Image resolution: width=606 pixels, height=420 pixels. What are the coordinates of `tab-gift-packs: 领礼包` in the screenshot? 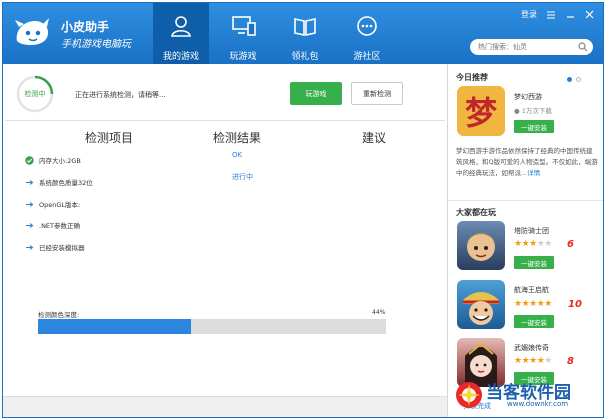 It's located at (305, 33).